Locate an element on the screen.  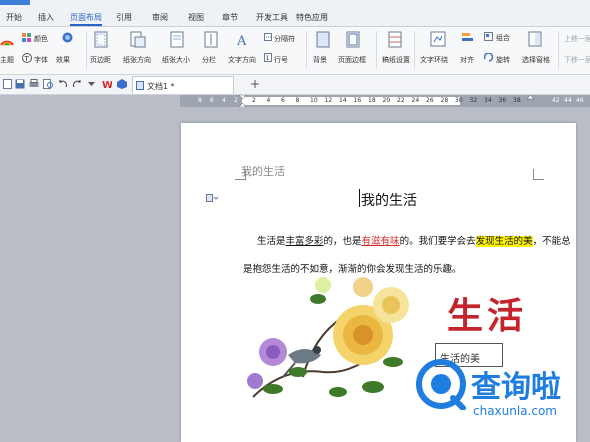
font-icon: T is located at coordinates (27, 58).